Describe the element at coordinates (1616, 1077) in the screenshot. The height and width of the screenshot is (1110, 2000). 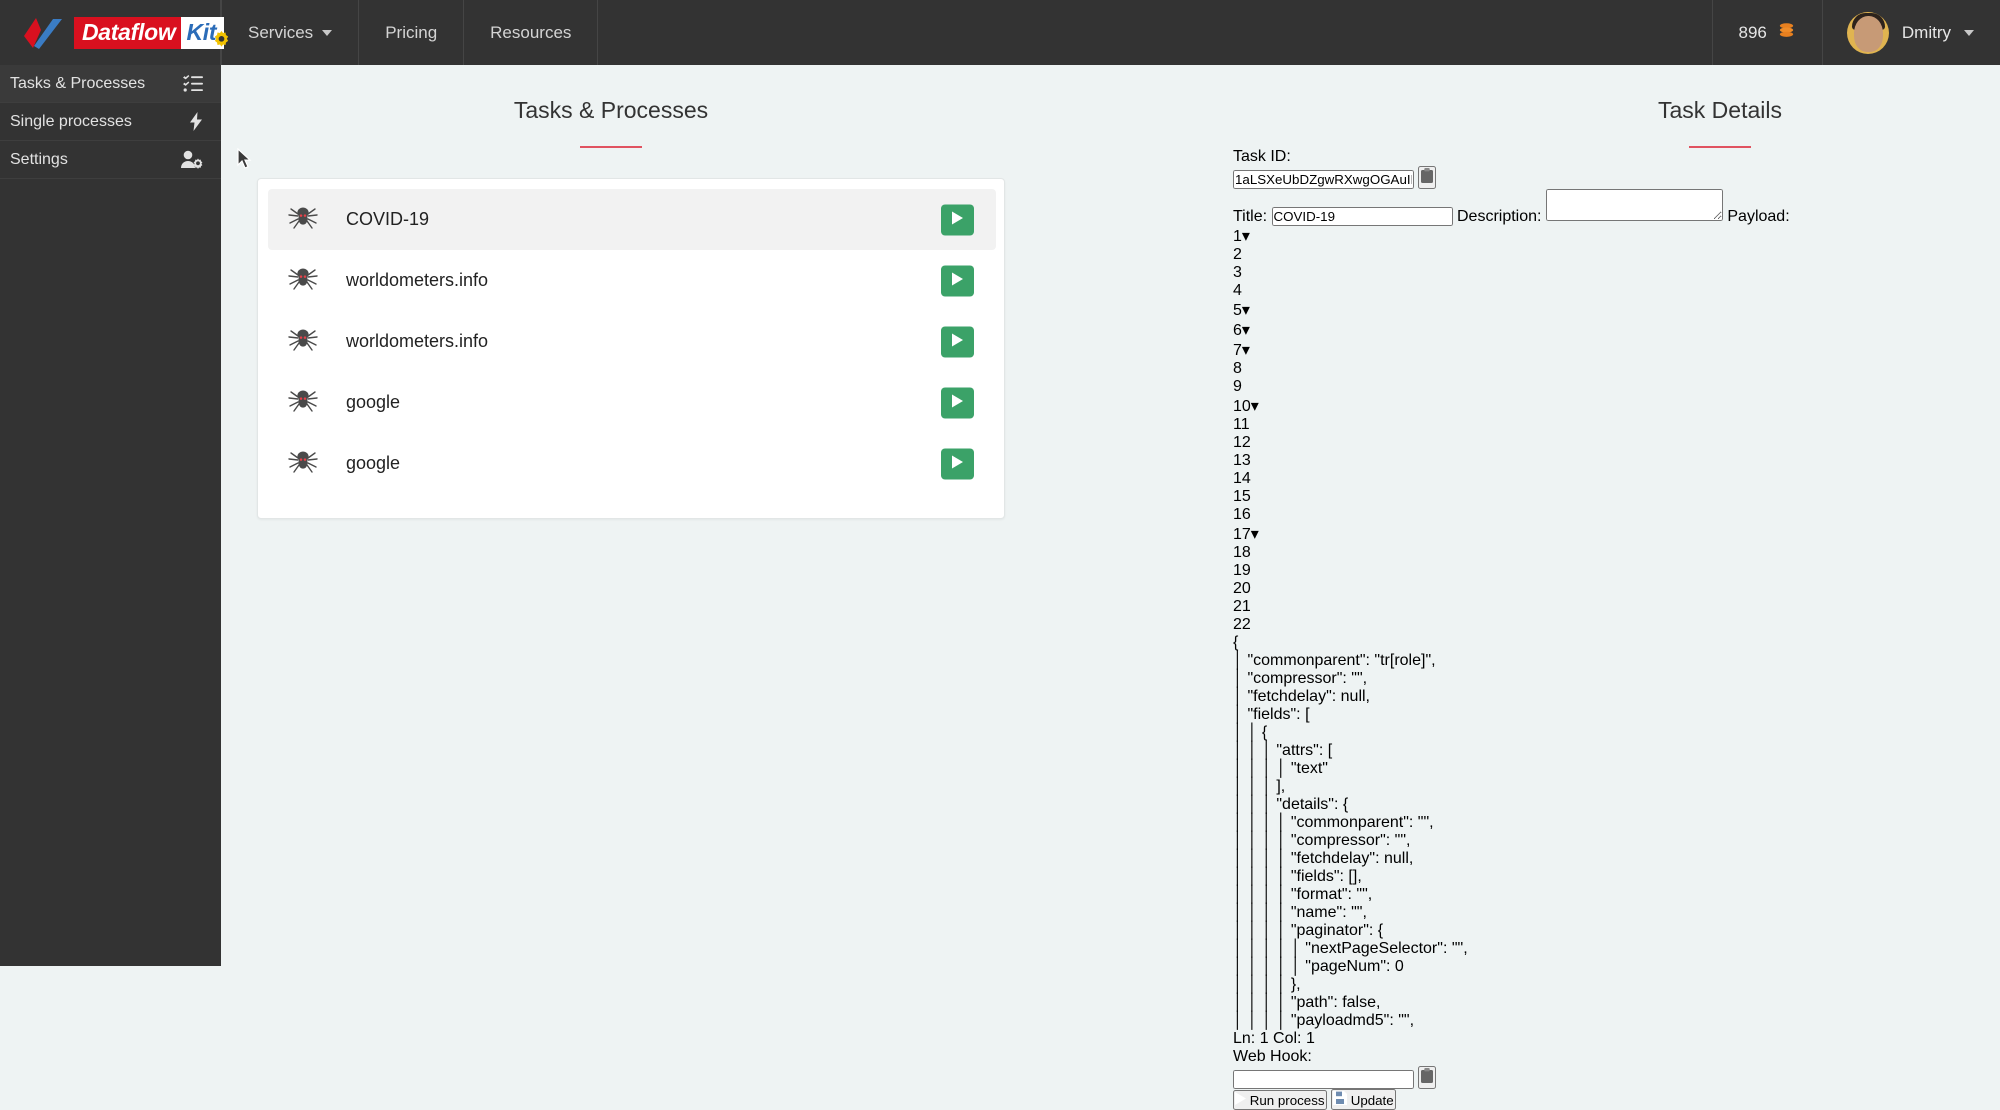
I see `web-hook-row` at that location.